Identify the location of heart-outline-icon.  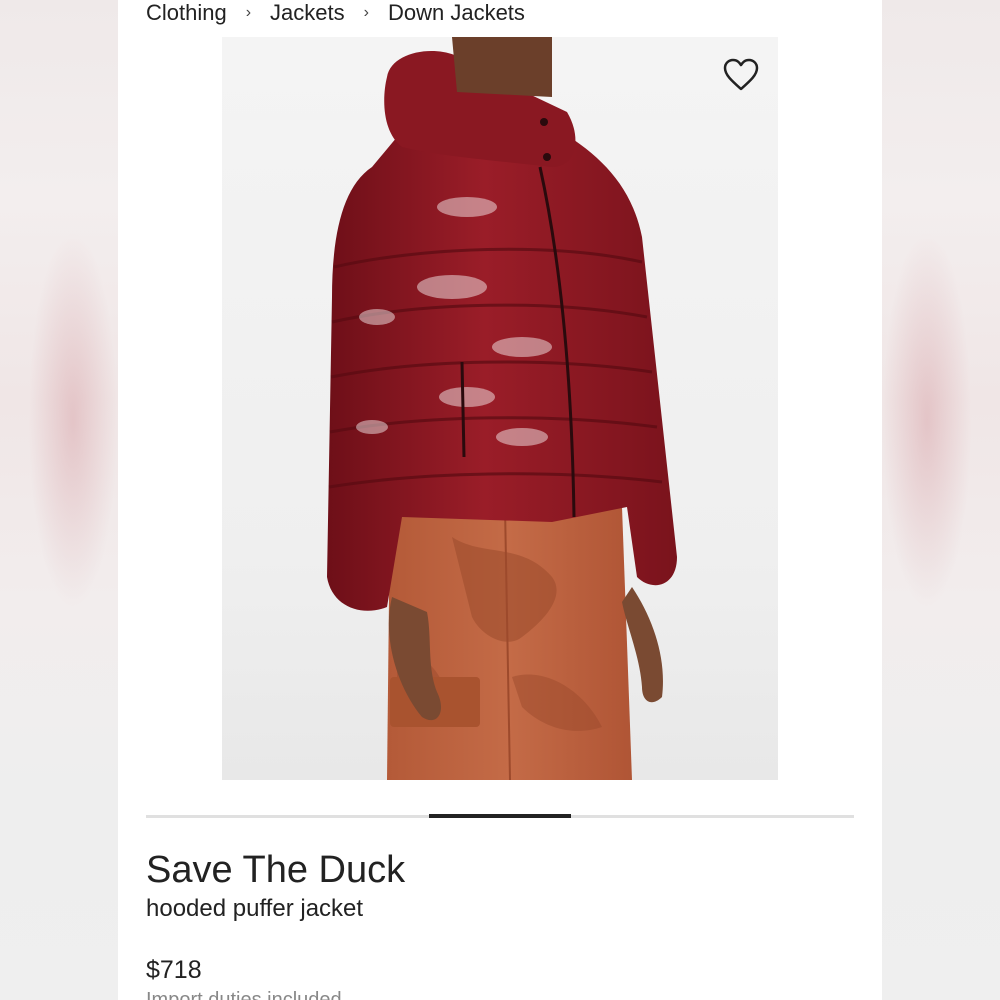
(741, 74).